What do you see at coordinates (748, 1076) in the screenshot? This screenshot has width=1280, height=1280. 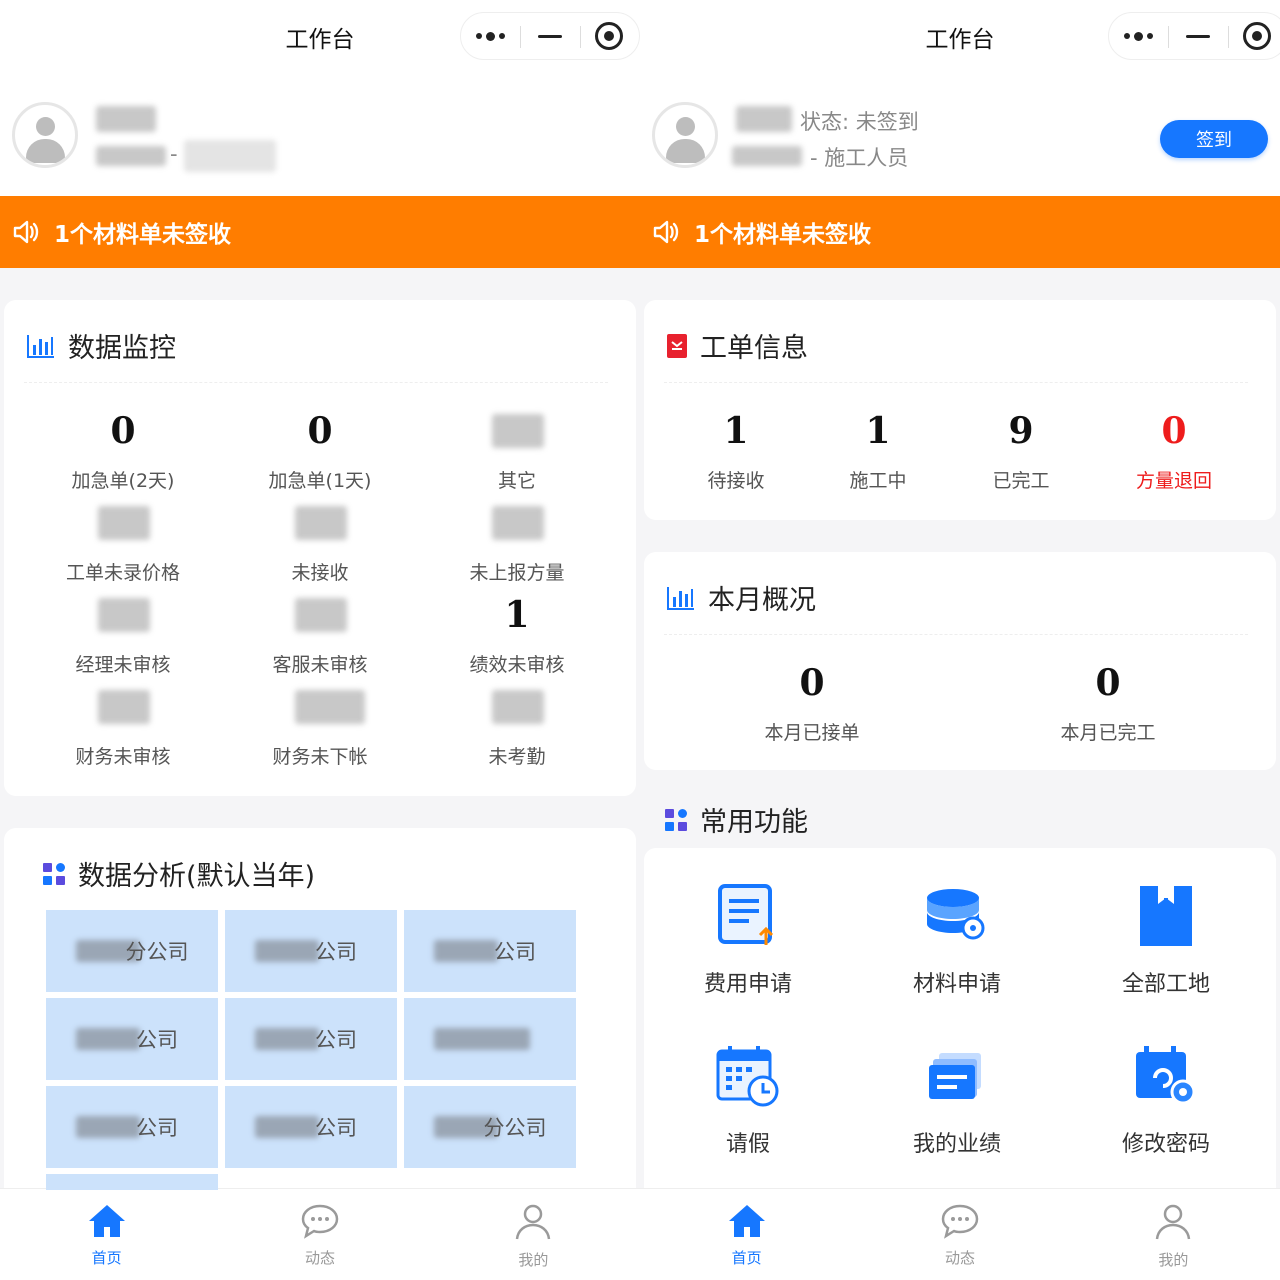 I see `calendar-clock-icon` at bounding box center [748, 1076].